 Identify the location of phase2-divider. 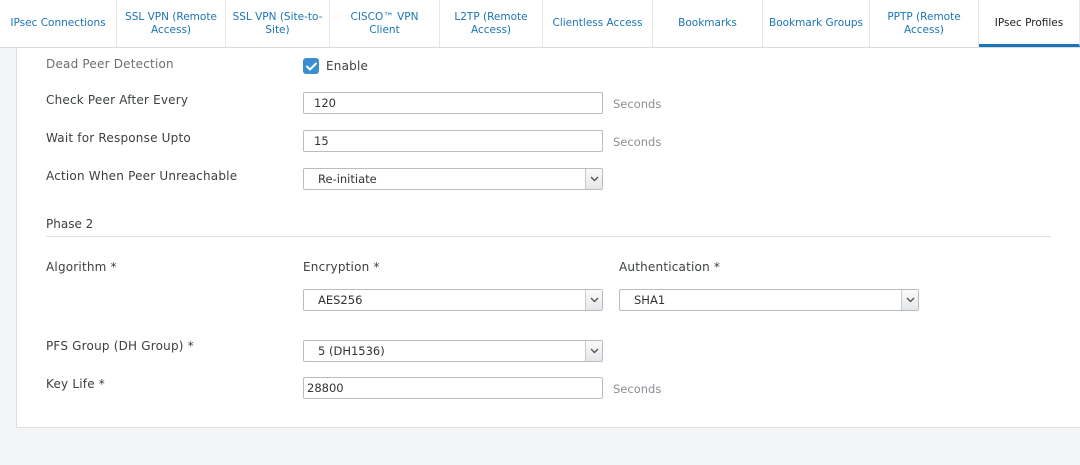
(548, 236).